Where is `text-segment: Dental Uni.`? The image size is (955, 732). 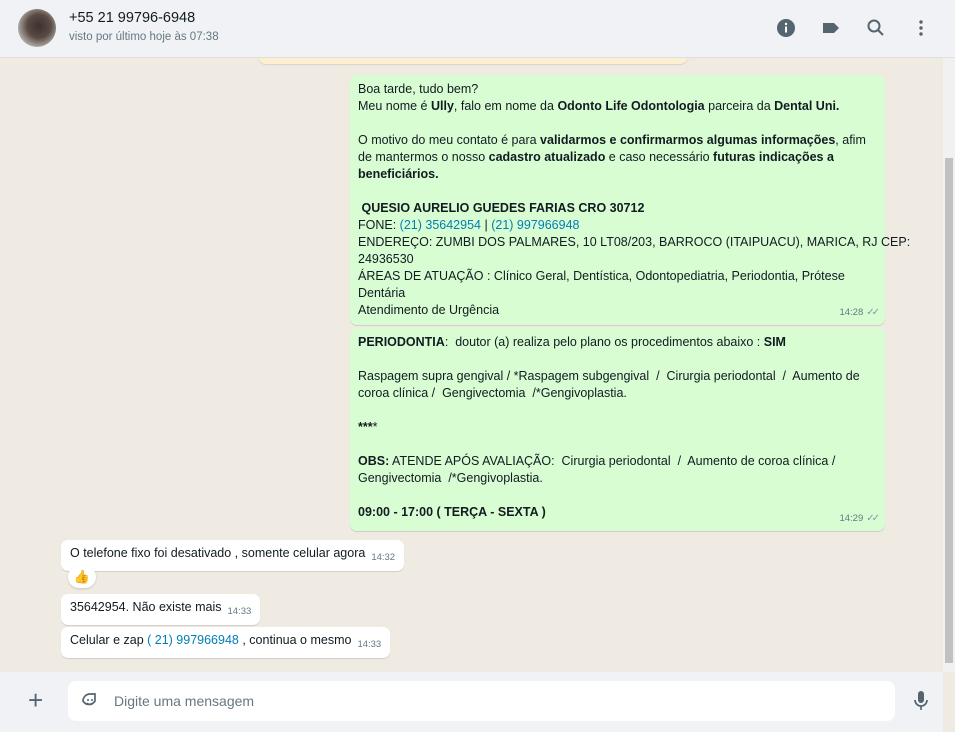 text-segment: Dental Uni. is located at coordinates (807, 106).